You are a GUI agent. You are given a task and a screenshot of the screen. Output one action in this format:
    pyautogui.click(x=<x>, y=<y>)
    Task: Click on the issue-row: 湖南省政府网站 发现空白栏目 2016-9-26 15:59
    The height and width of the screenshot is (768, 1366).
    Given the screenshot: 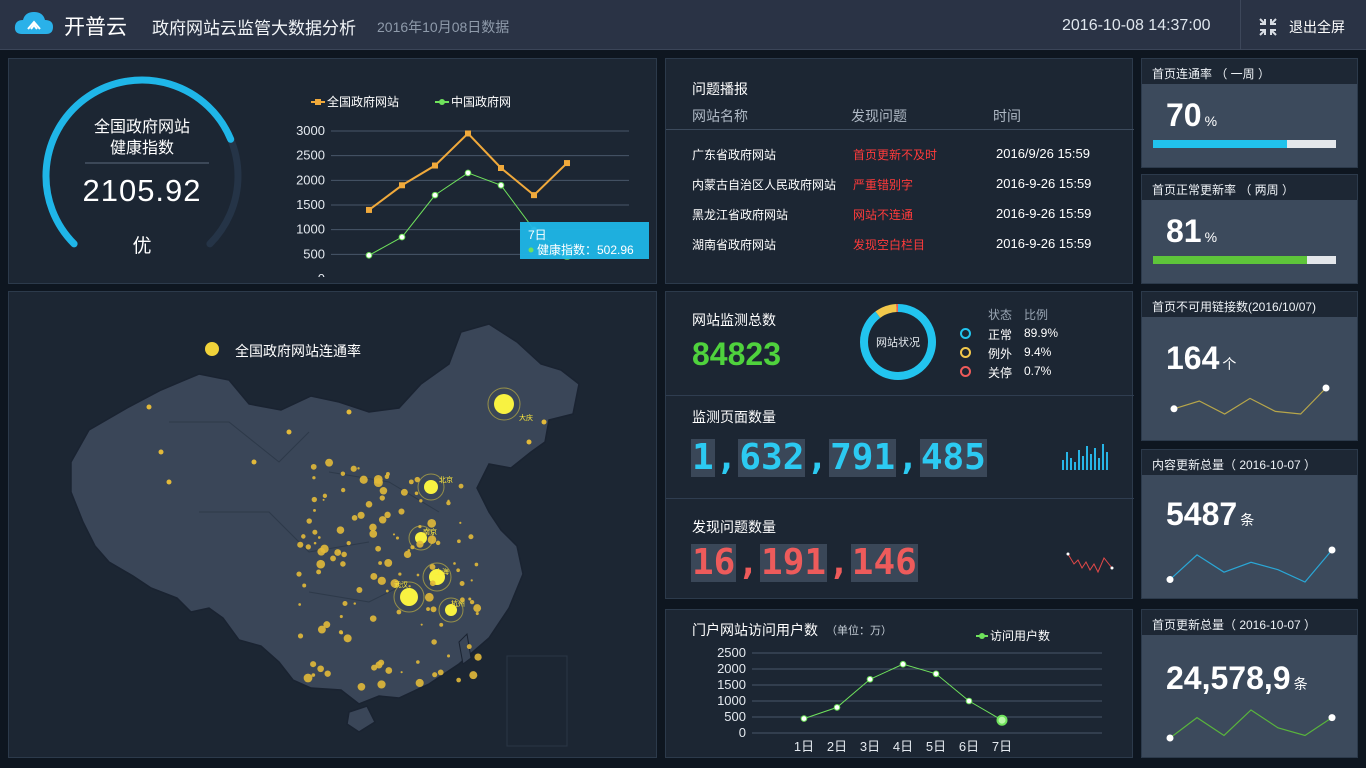 What is the action you would take?
    pyautogui.click(x=900, y=244)
    